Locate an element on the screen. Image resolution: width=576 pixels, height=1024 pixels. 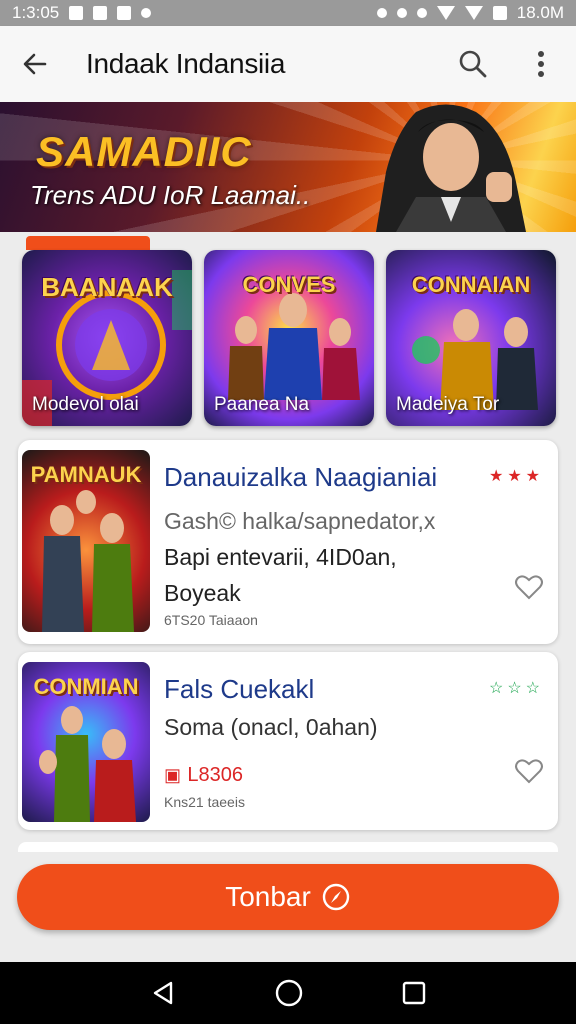
price-tag-icon: ▣ is located at coordinates (173, 775).